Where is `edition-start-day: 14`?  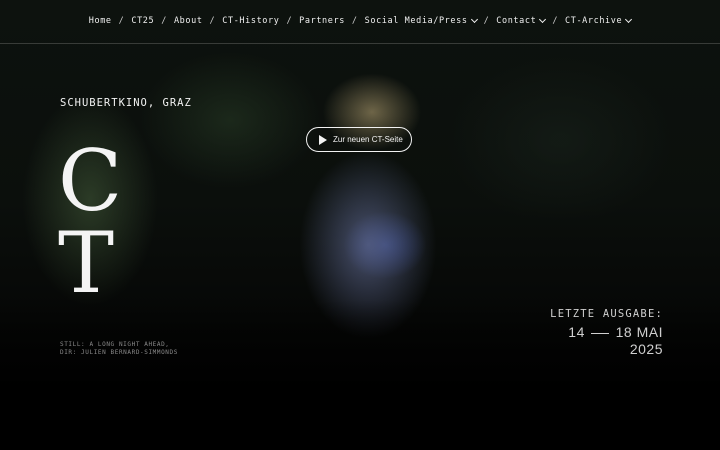
edition-start-day: 14 is located at coordinates (576, 332).